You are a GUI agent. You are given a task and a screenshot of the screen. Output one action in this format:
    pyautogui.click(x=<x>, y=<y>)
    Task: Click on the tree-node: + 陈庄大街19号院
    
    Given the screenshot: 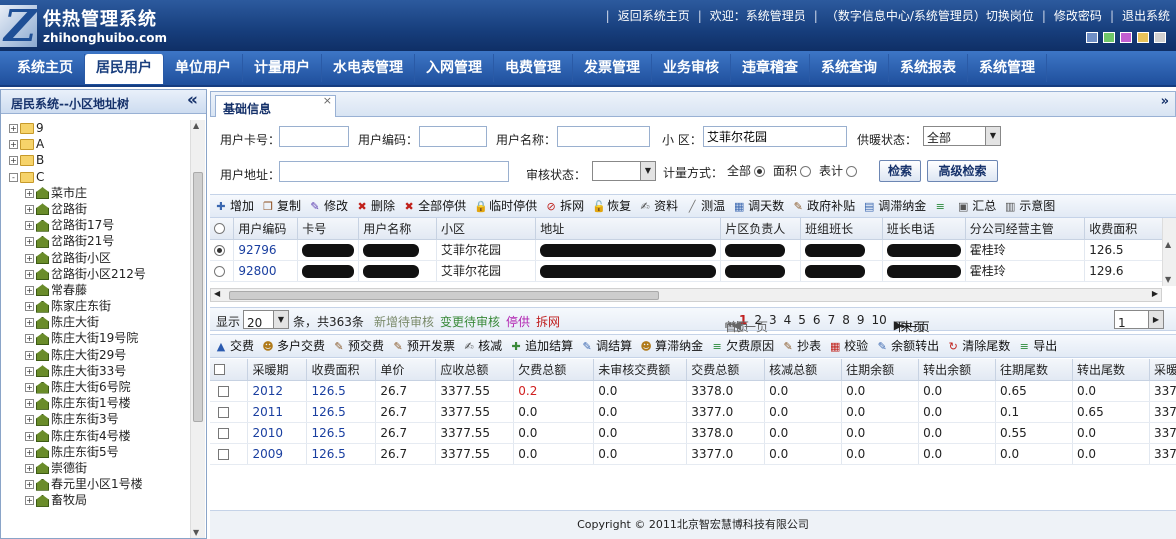 What is the action you would take?
    pyautogui.click(x=96, y=338)
    